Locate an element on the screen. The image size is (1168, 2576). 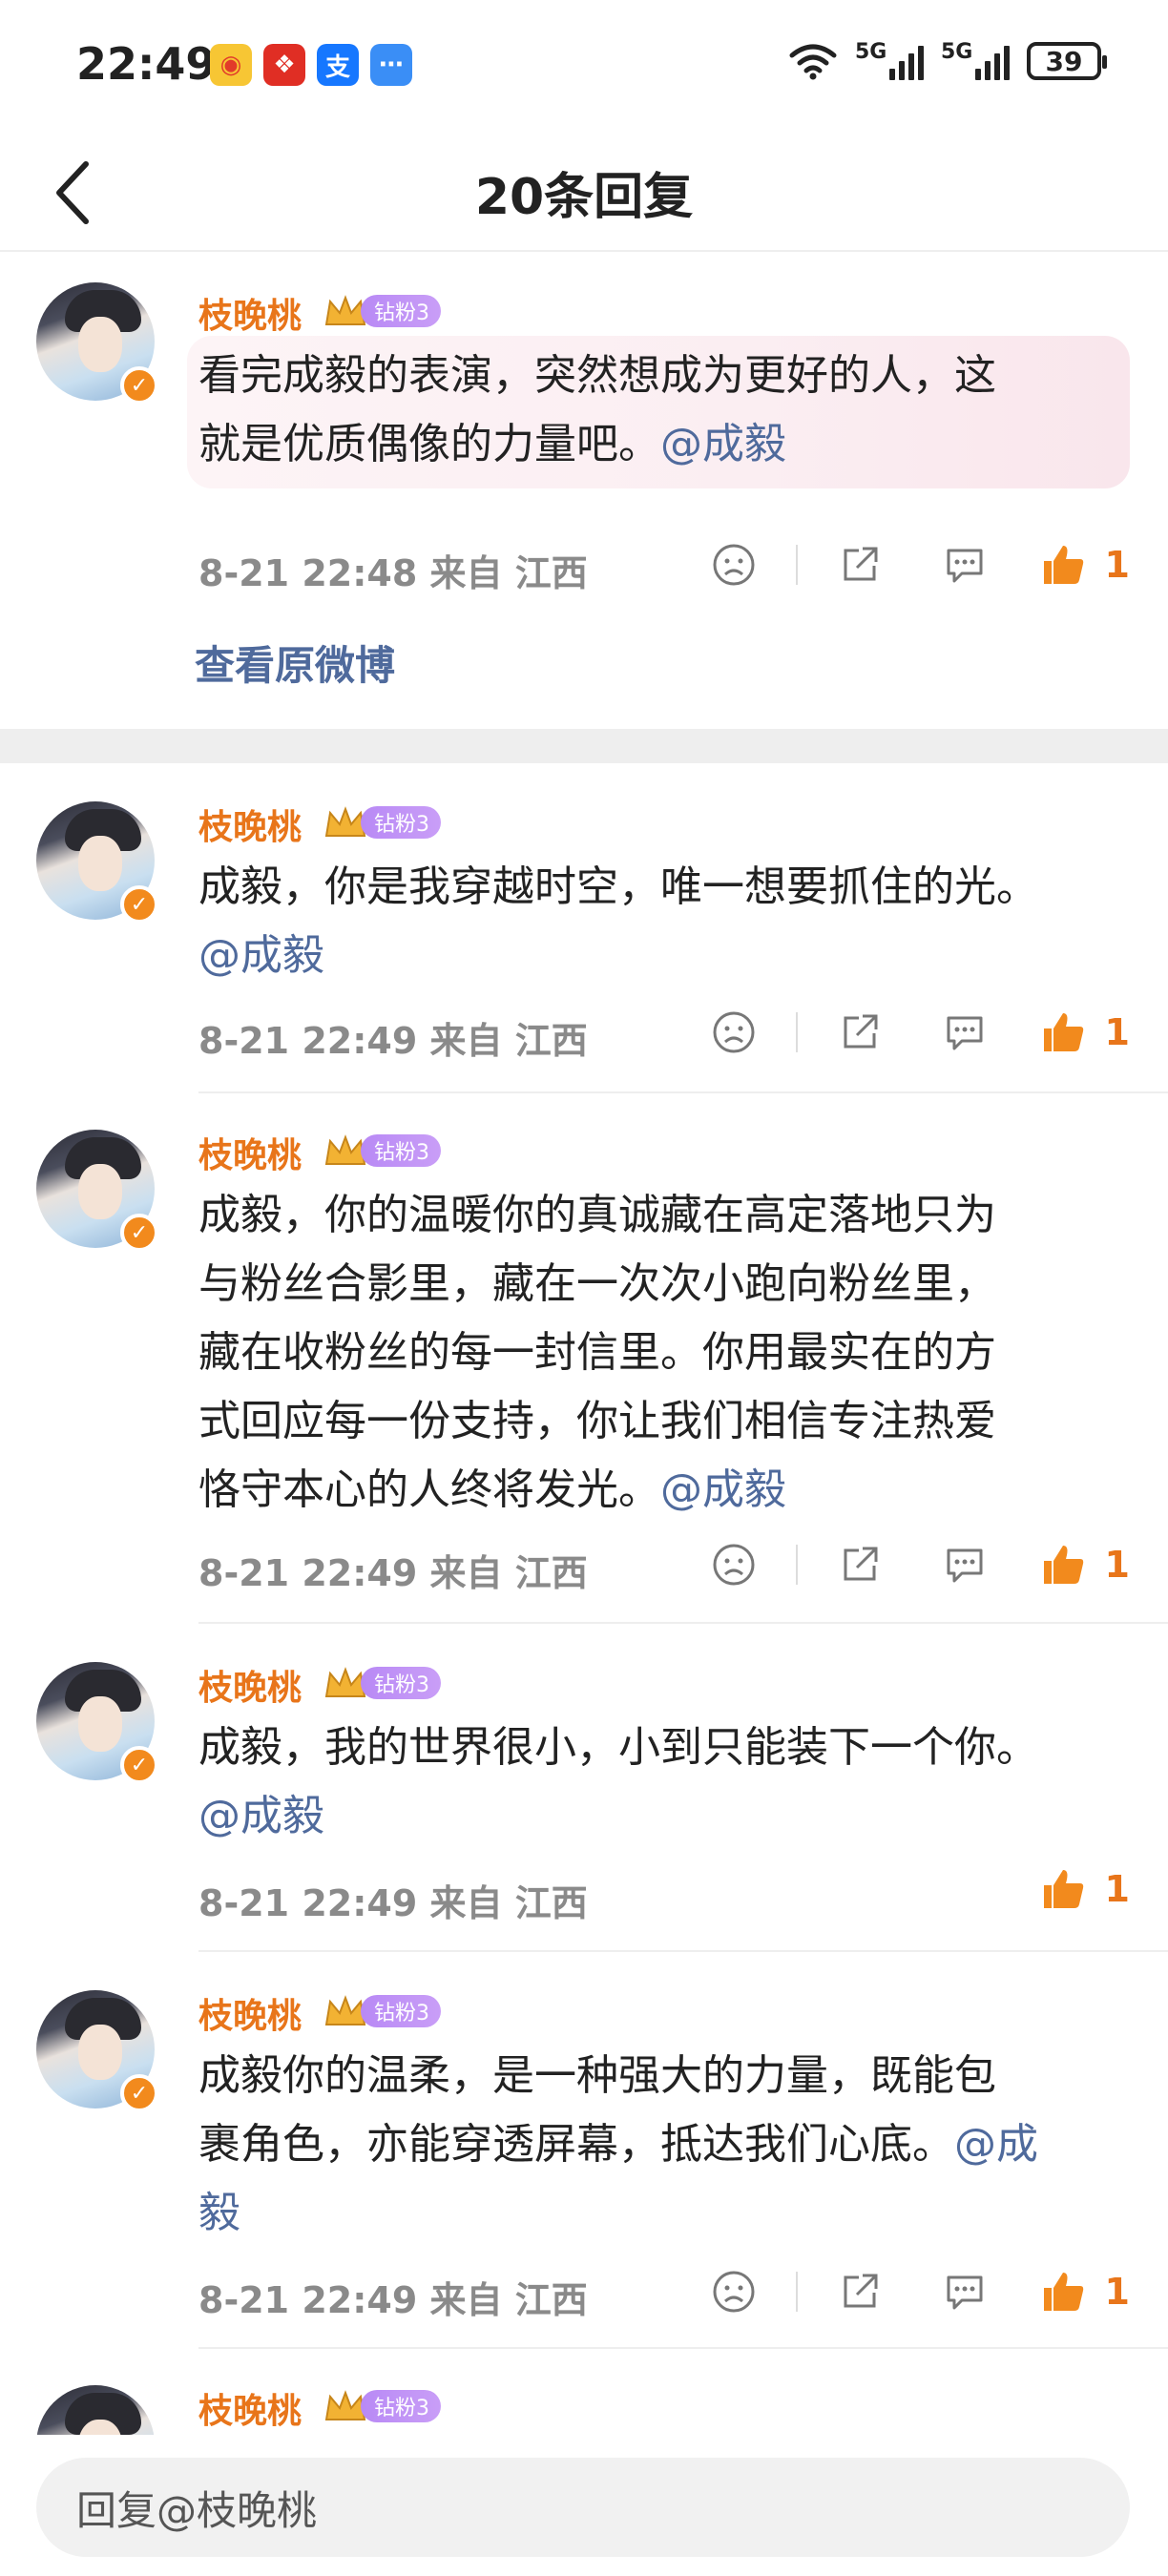
page-header: 20条回复 is located at coordinates (584, 193).